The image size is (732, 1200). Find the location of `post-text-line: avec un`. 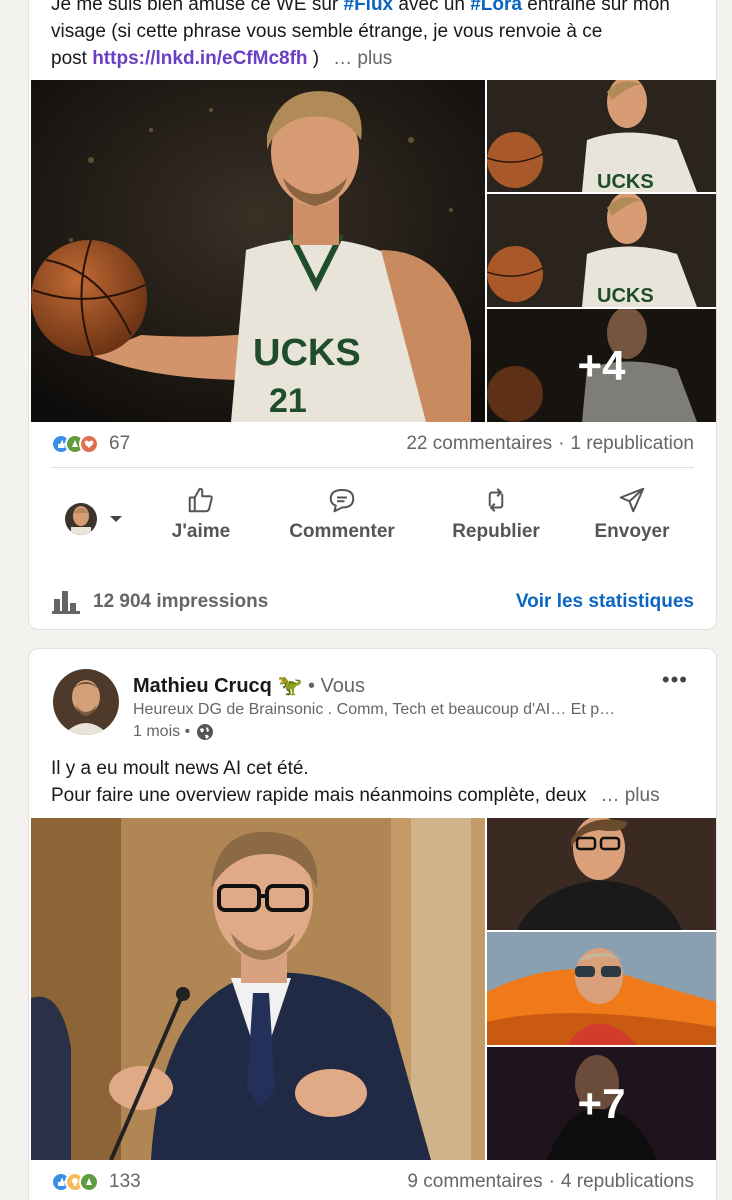

post-text-line: avec un is located at coordinates (432, 7).